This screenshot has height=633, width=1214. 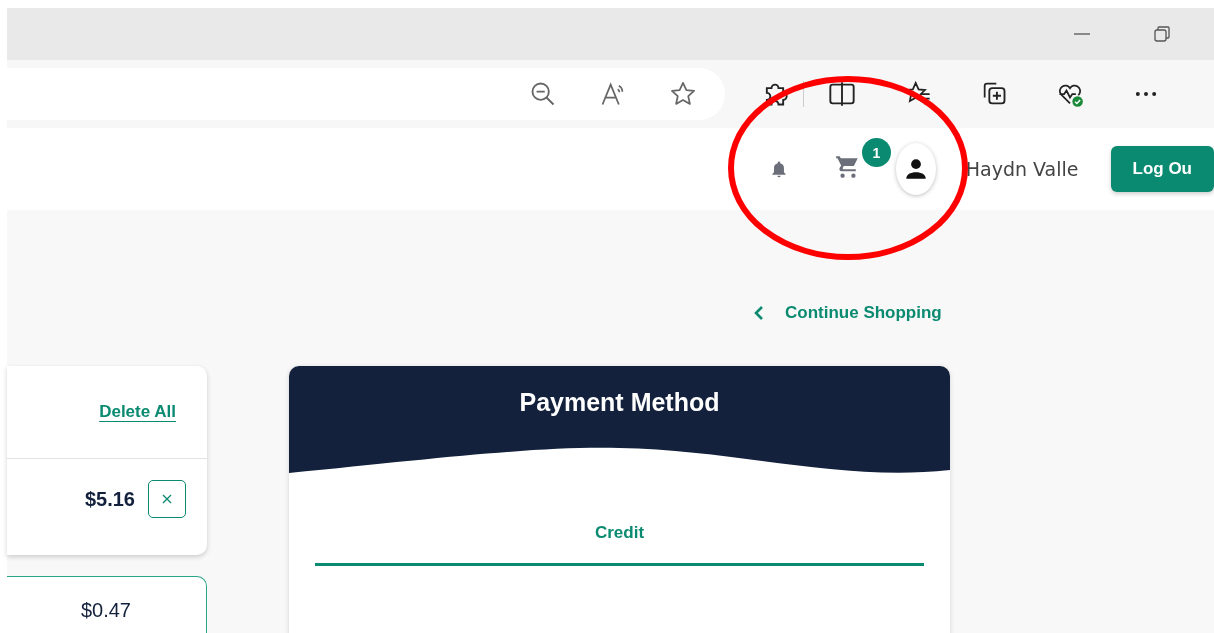 I want to click on account-avatar, so click(x=915, y=169).